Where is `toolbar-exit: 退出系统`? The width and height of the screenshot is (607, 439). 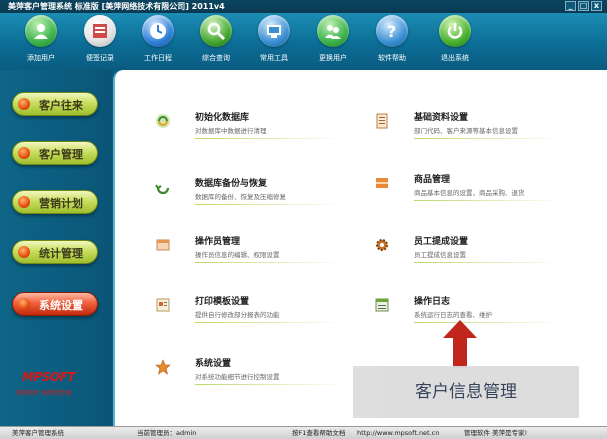
toolbar-exit: 退出系统 is located at coordinates (455, 42).